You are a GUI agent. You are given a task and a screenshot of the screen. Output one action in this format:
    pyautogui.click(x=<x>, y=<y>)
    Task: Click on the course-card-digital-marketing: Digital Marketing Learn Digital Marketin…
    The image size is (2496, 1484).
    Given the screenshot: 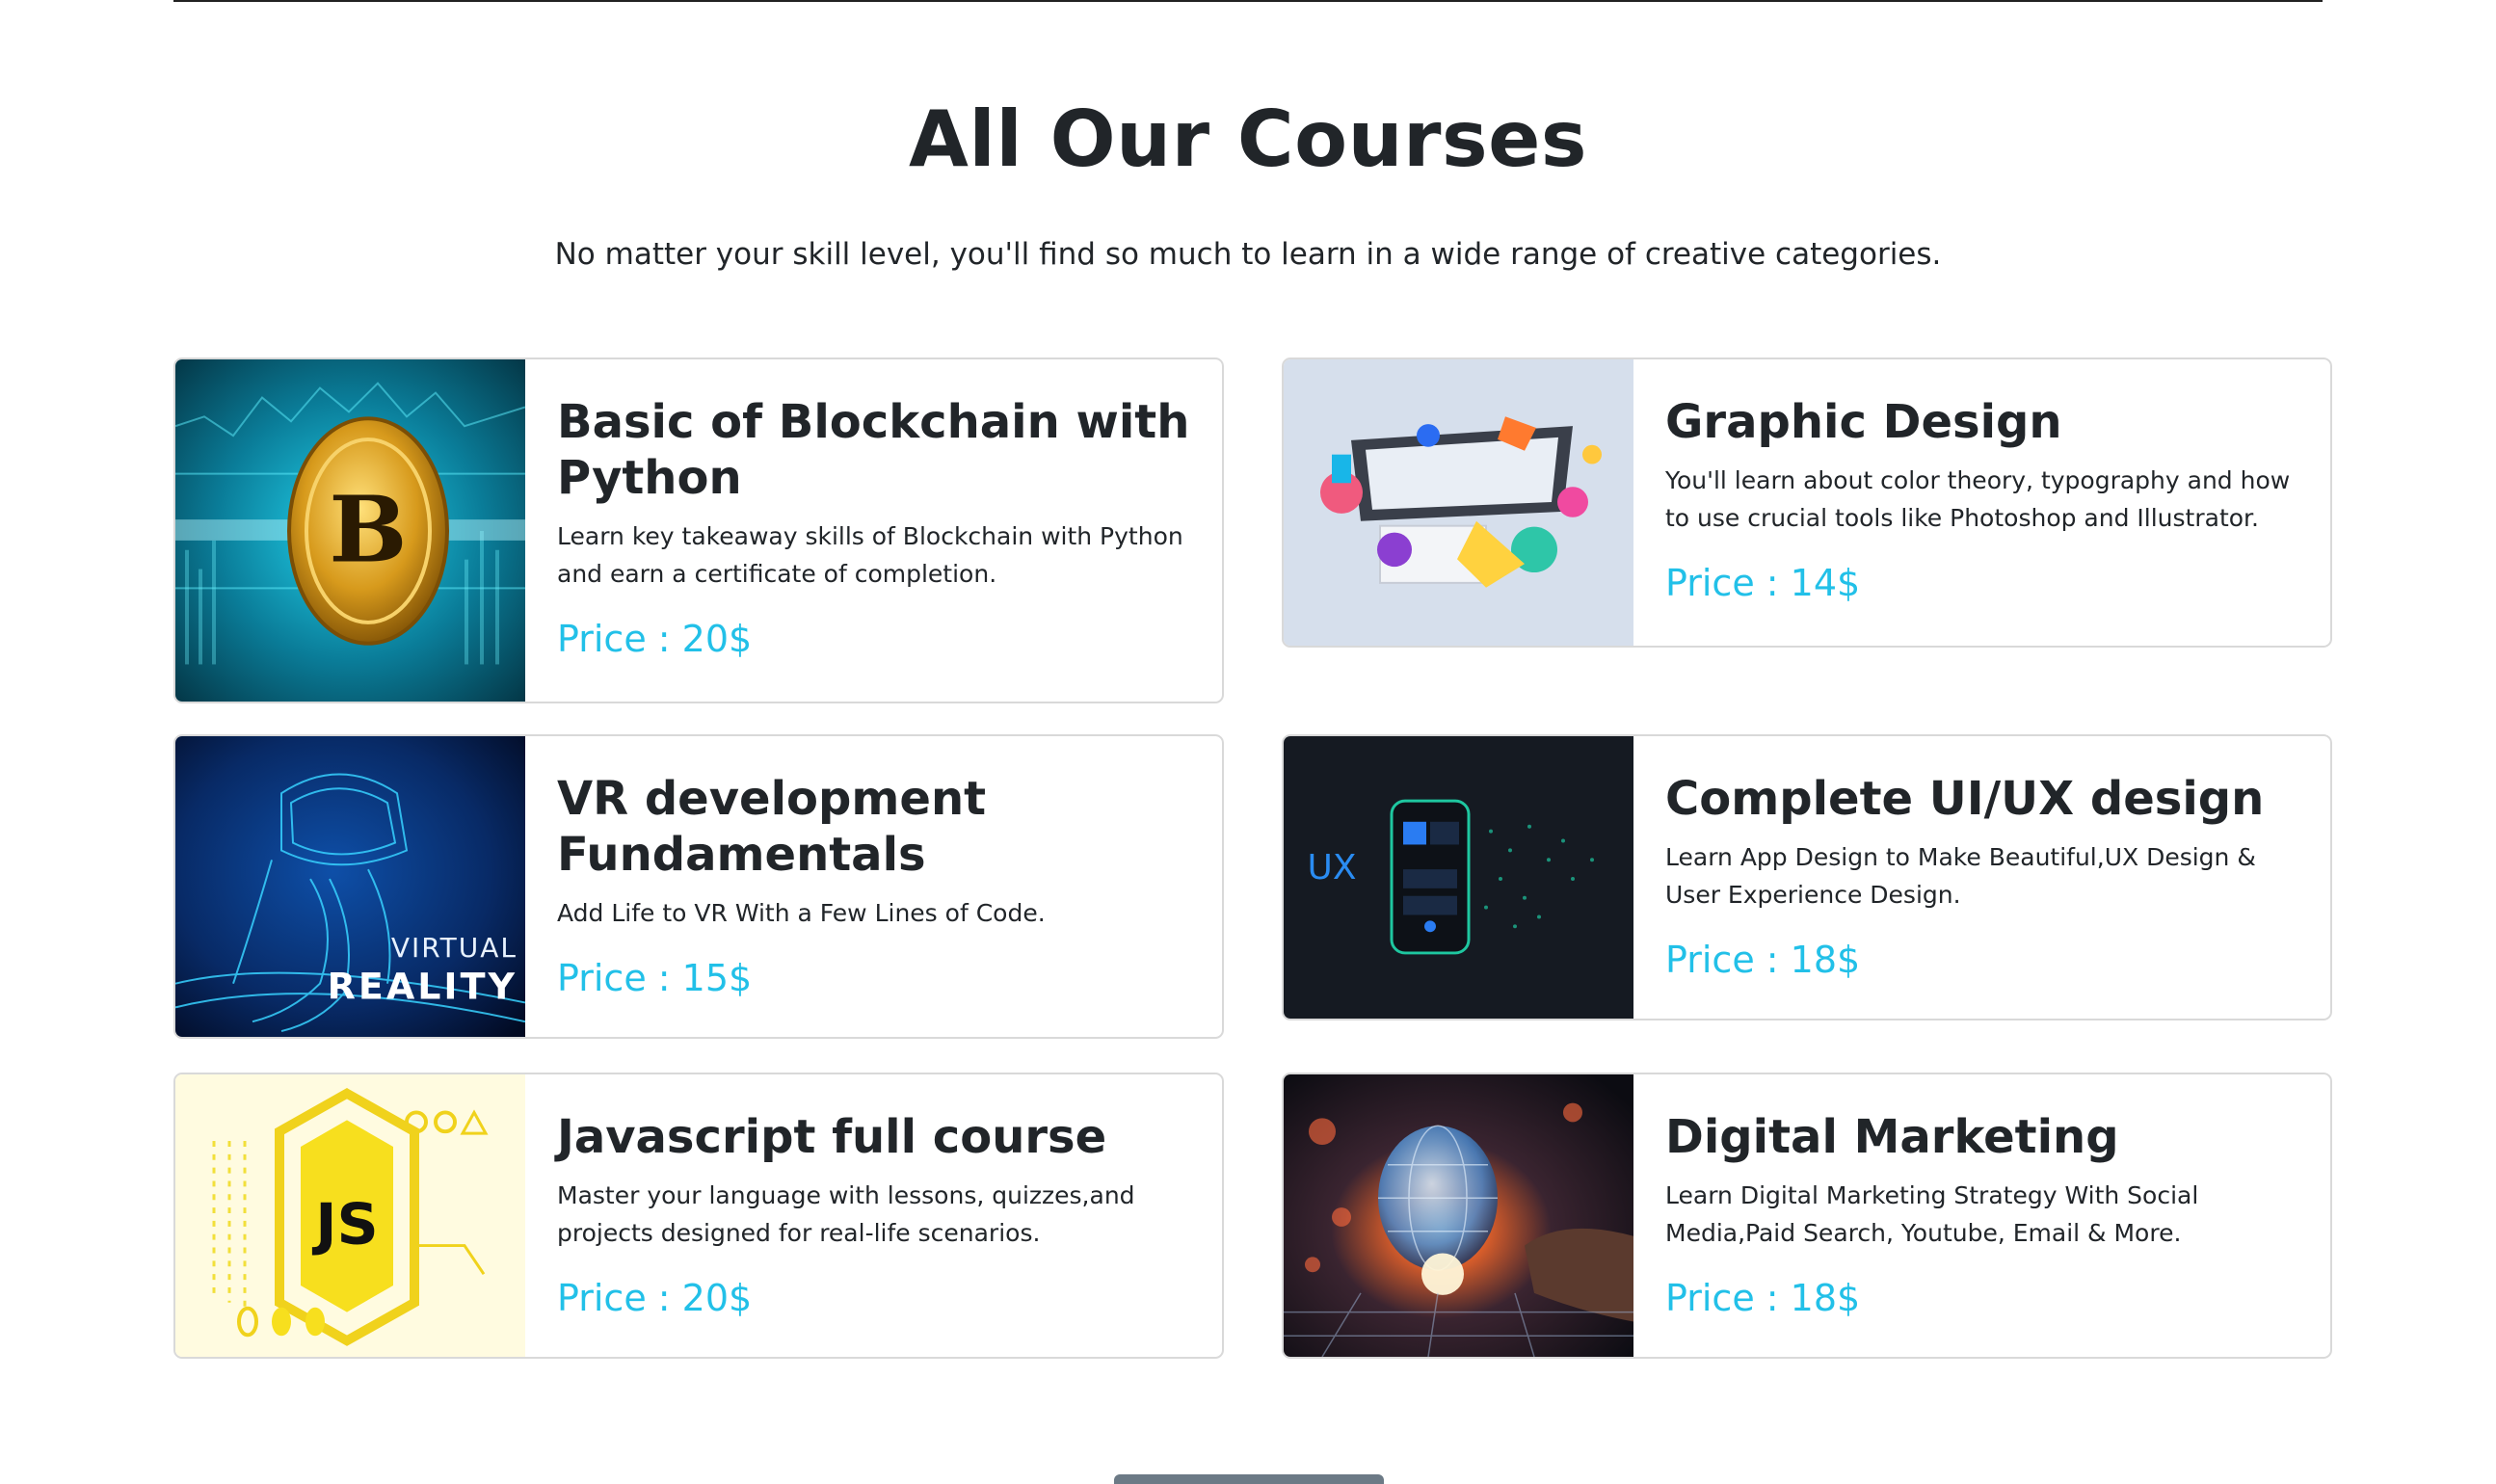 What is the action you would take?
    pyautogui.click(x=1807, y=1216)
    